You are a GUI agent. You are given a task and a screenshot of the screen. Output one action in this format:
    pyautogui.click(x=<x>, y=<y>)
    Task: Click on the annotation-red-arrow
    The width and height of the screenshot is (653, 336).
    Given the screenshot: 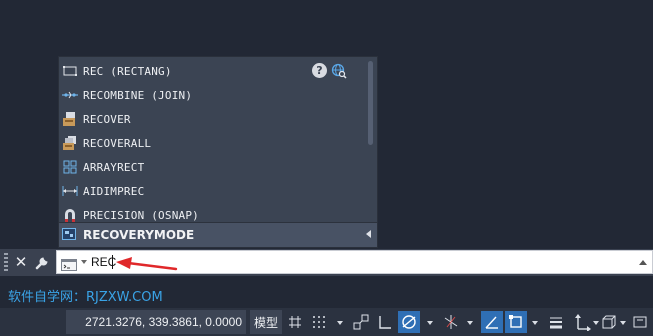 What is the action you would take?
    pyautogui.click(x=147, y=264)
    